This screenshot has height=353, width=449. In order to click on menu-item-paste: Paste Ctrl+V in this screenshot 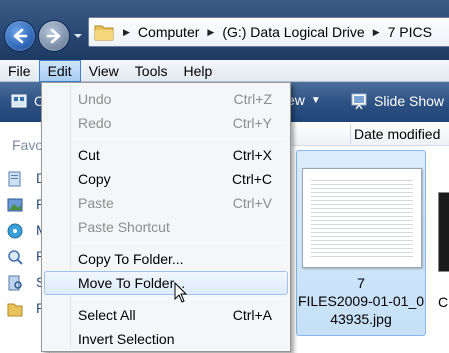, I will do `click(166, 203)`.